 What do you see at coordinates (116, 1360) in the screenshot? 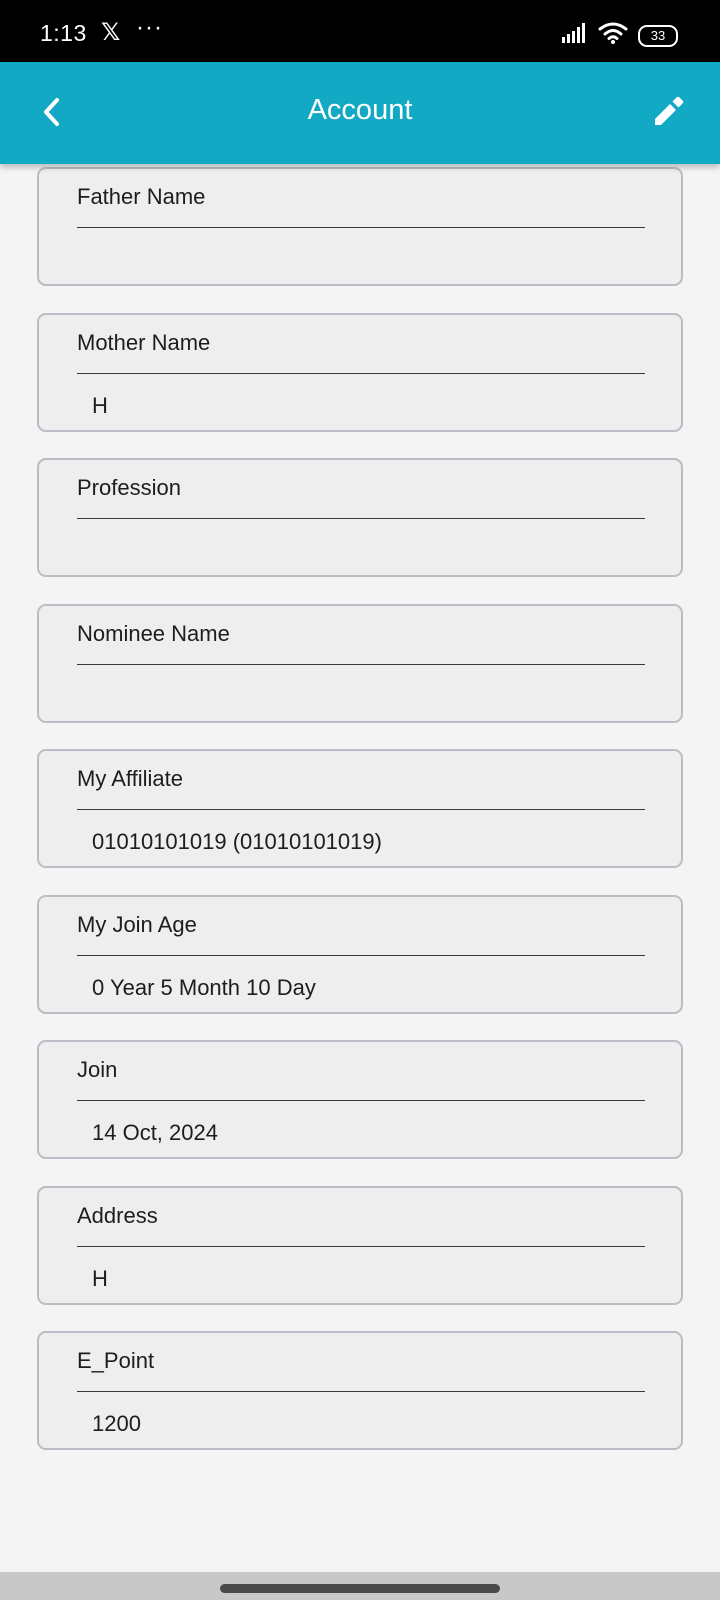
I see `field-label: E_Point` at bounding box center [116, 1360].